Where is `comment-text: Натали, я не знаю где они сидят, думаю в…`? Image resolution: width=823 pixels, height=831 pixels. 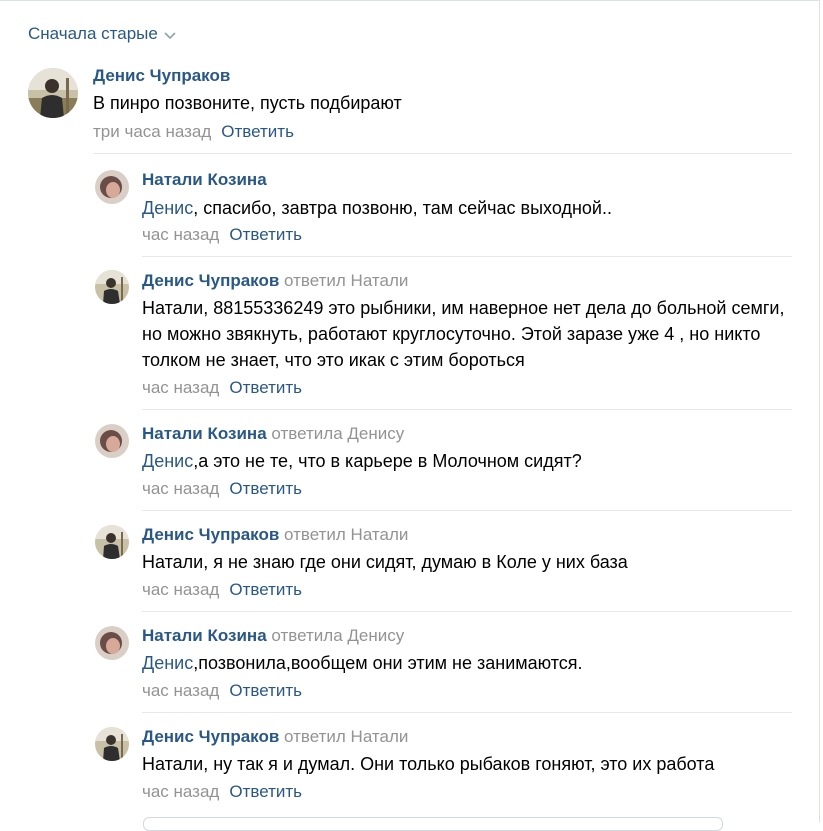
comment-text: Натали, я не знаю где они сидят, думаю в… is located at coordinates (385, 562).